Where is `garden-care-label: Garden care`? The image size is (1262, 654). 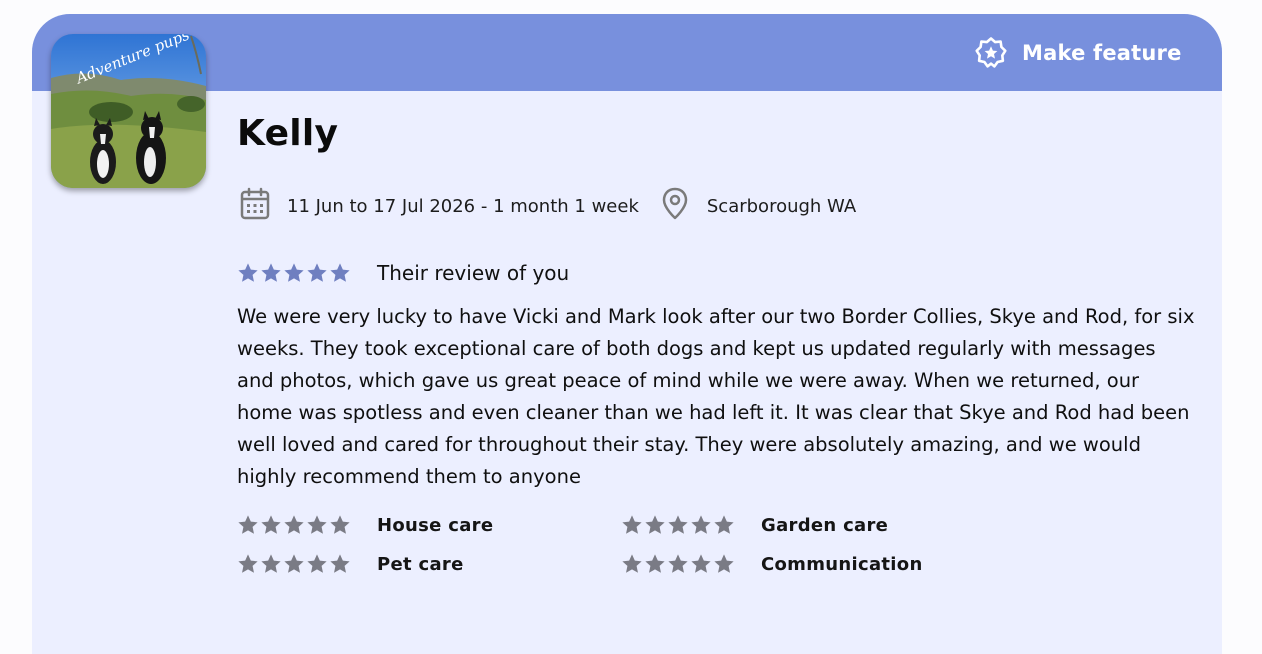
garden-care-label: Garden care is located at coordinates (825, 525).